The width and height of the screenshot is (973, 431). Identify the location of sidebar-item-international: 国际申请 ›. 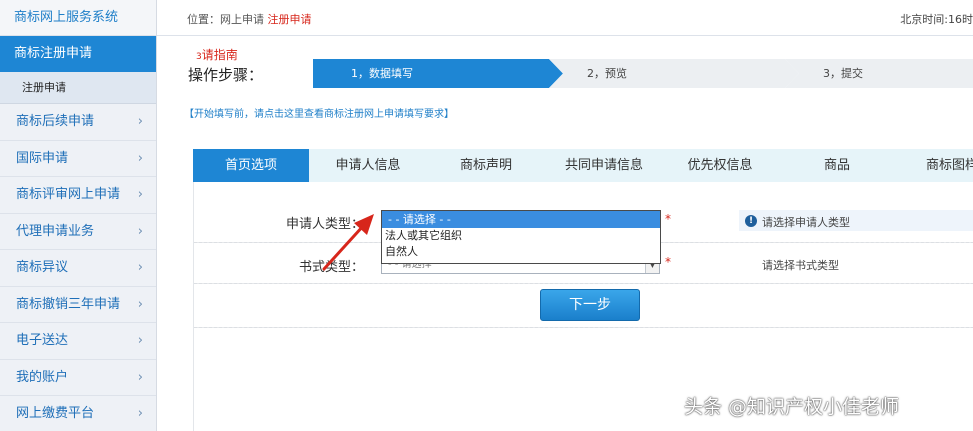
(78, 159).